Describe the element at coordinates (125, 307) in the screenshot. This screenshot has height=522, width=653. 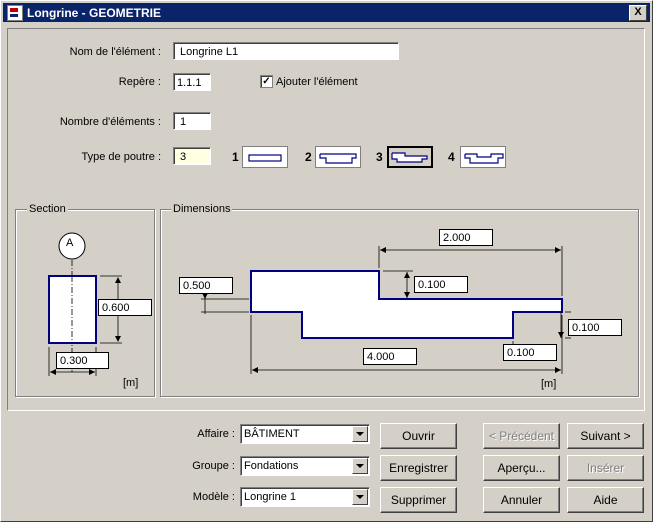
I see `section-height-value: 0.600` at that location.